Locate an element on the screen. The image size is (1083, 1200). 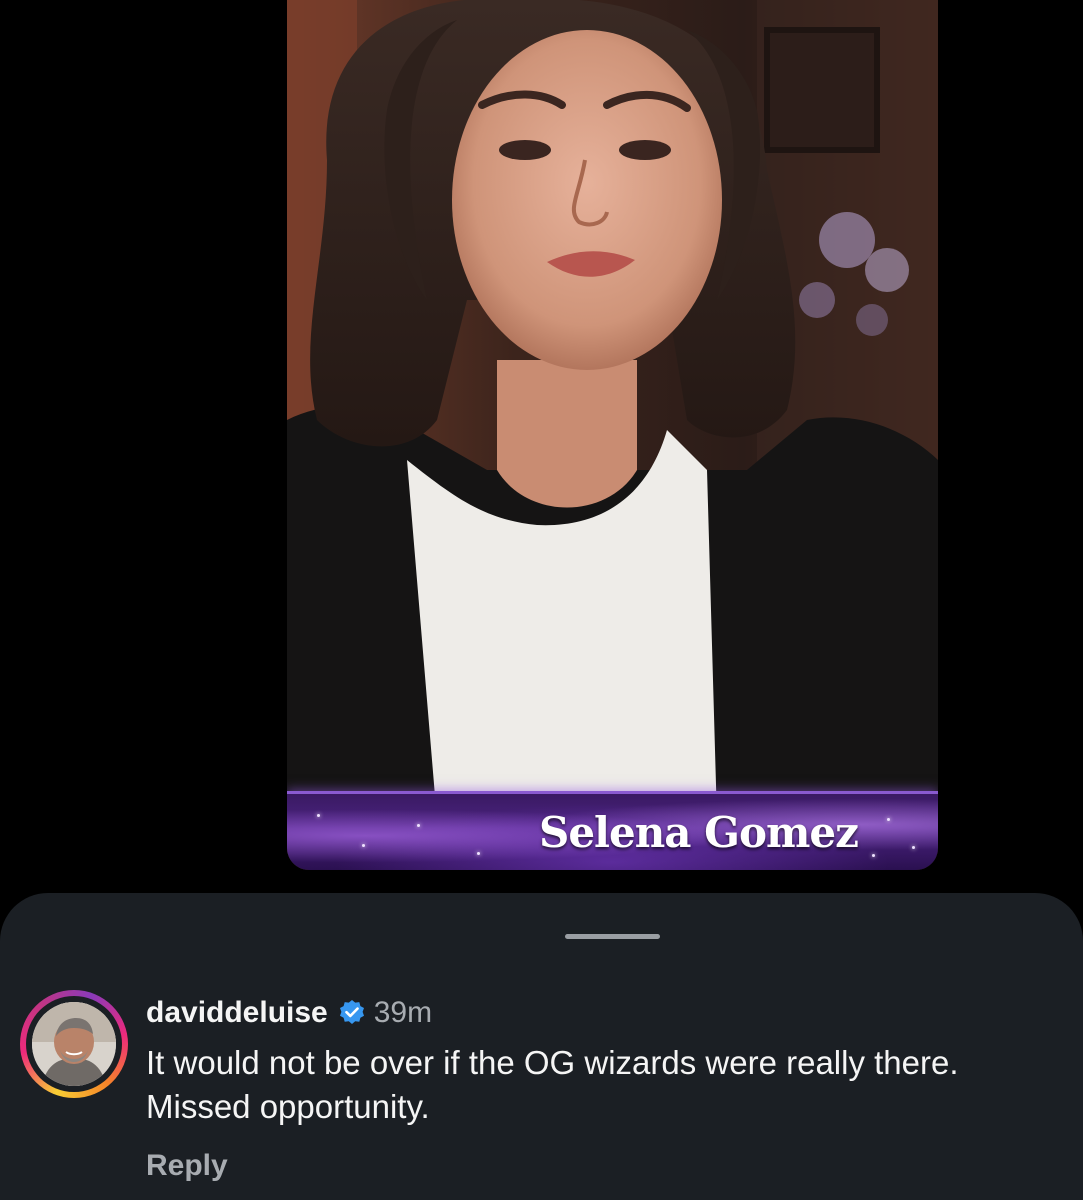
comment-timestamp: 39m is located at coordinates (403, 1012).